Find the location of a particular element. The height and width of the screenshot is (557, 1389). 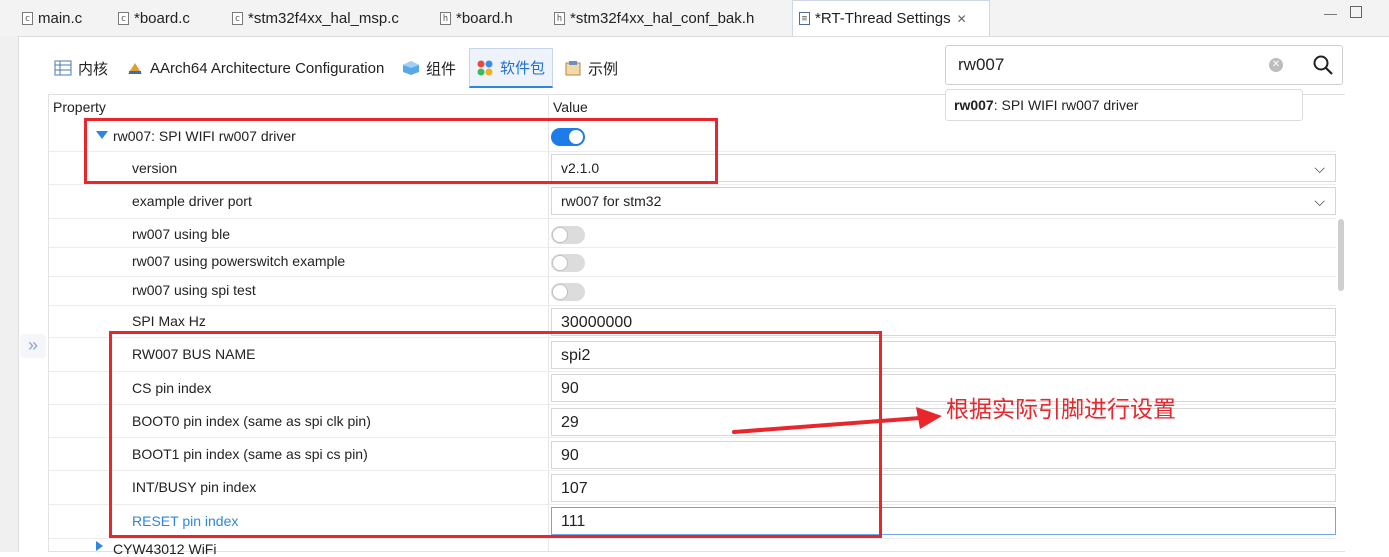

tab-label: *board.h is located at coordinates (484, 18).